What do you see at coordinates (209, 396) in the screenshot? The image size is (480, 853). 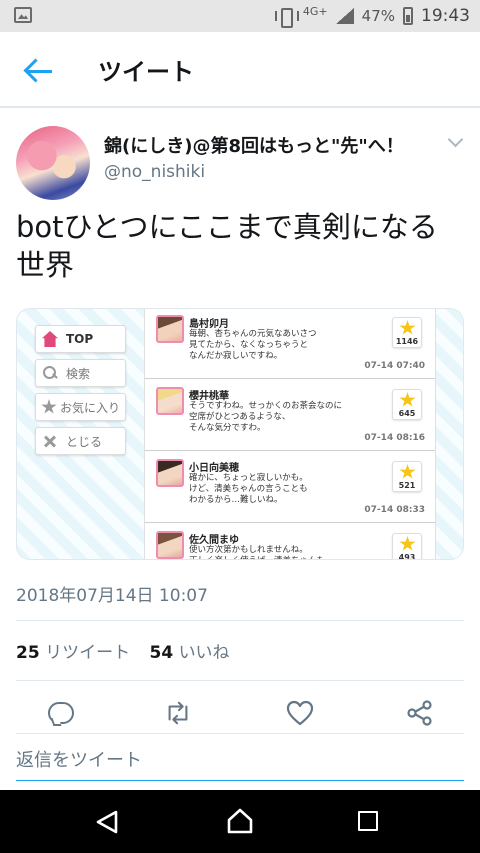 I see `character-name: 櫻井桃華` at bounding box center [209, 396].